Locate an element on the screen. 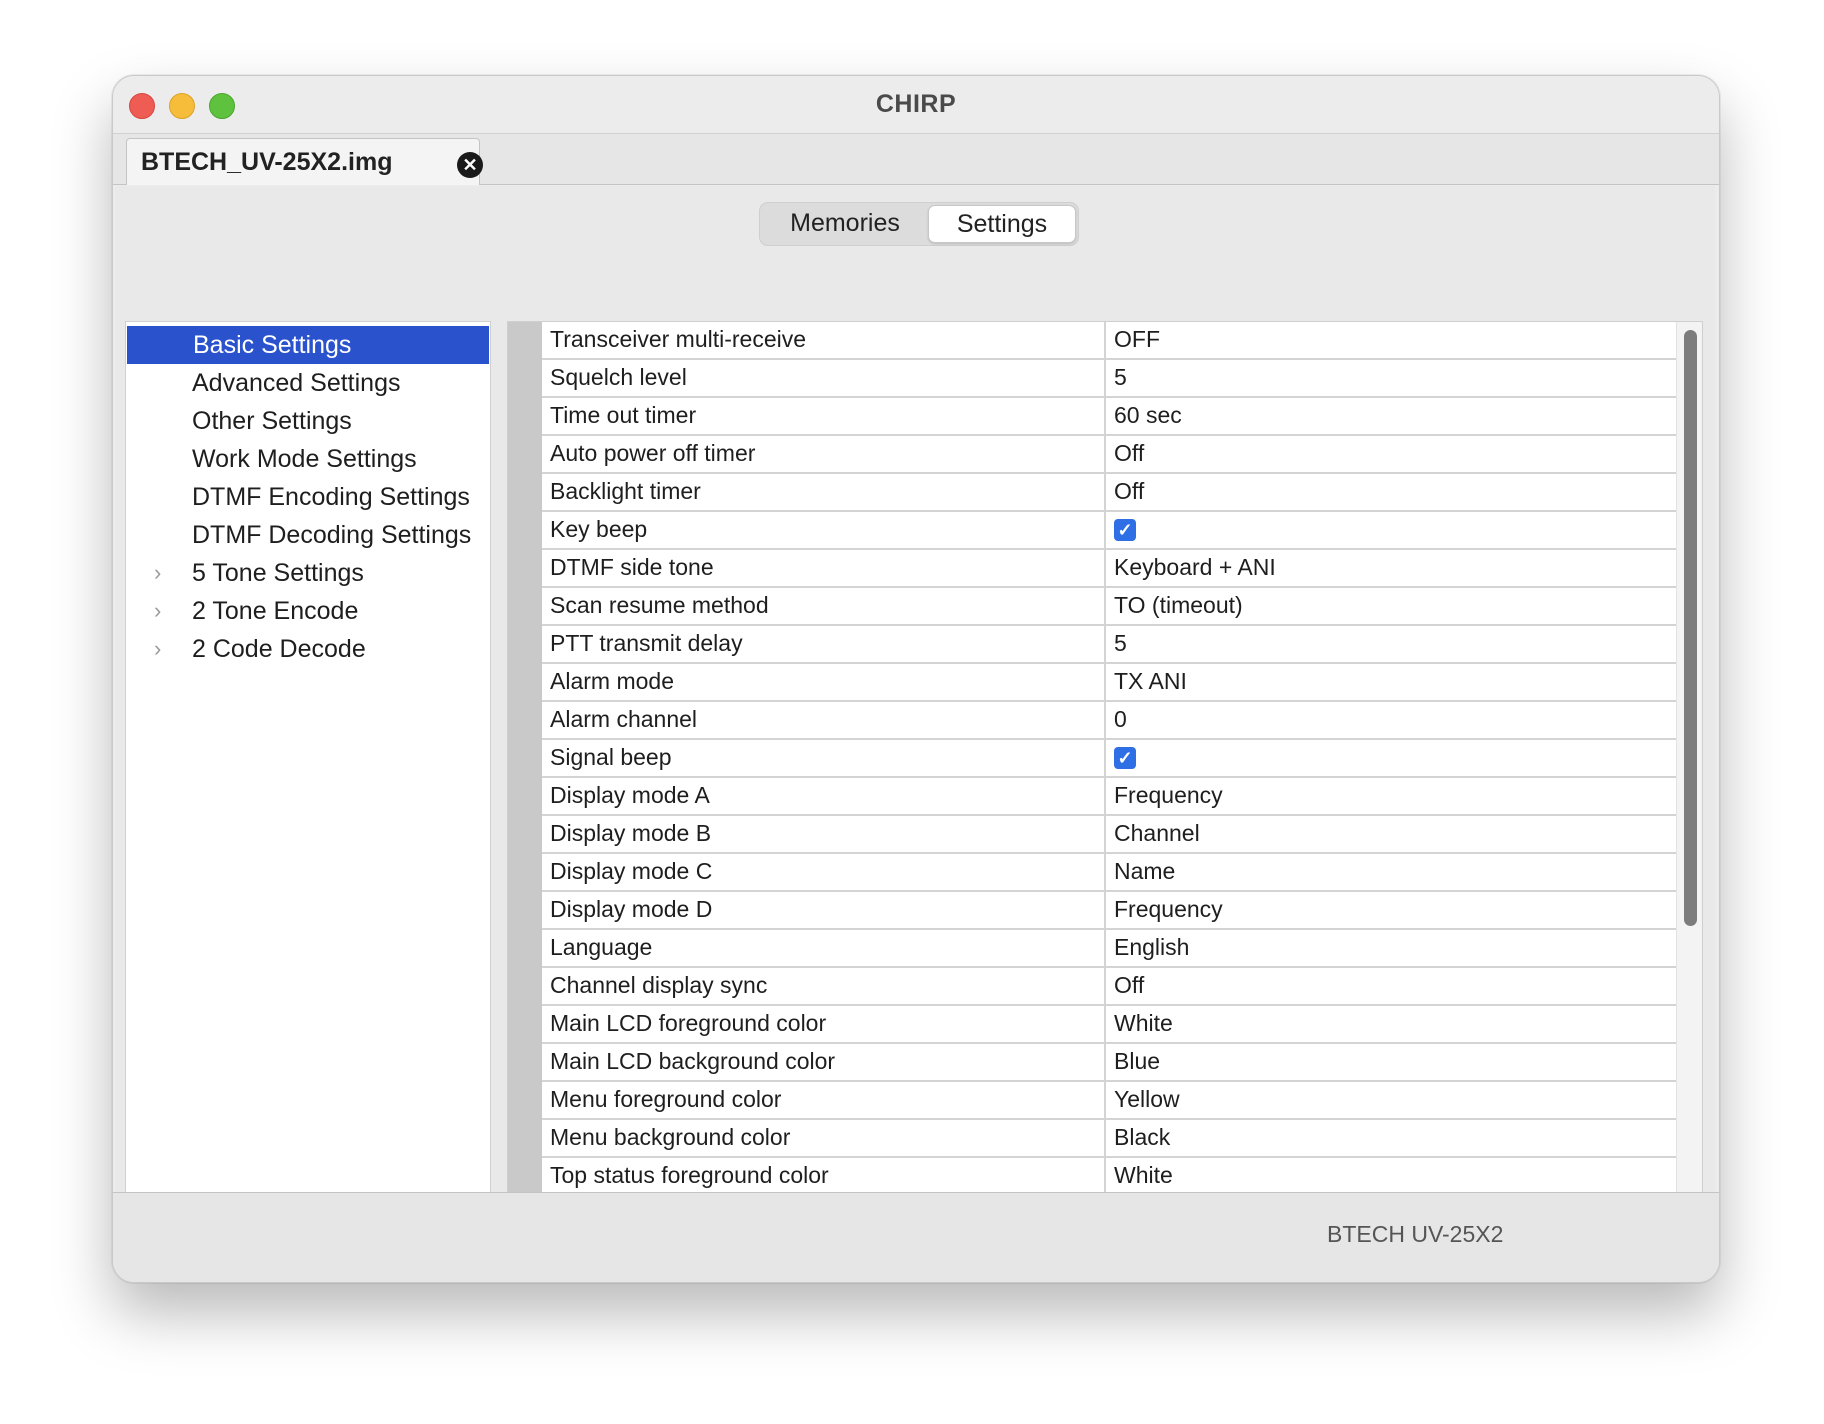  sidebar-item-work-mode-settings: Work Mode Settings is located at coordinates (308, 459).